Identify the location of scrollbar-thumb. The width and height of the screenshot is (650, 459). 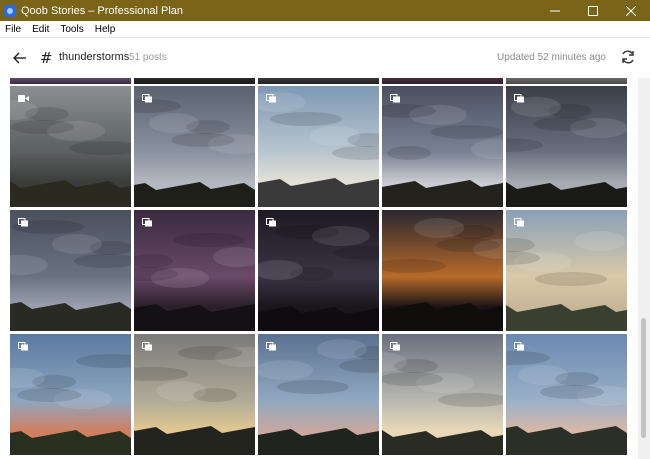
(643, 378).